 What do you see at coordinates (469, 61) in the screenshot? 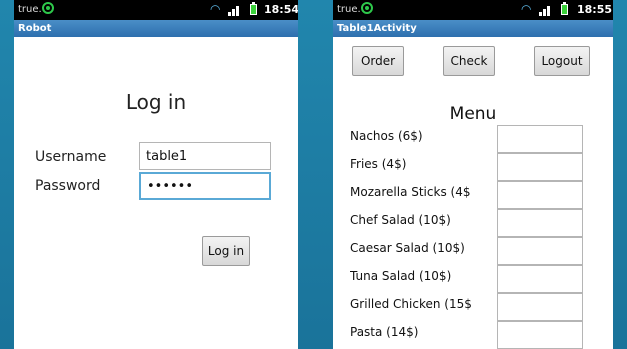
I see `check-button: Check` at bounding box center [469, 61].